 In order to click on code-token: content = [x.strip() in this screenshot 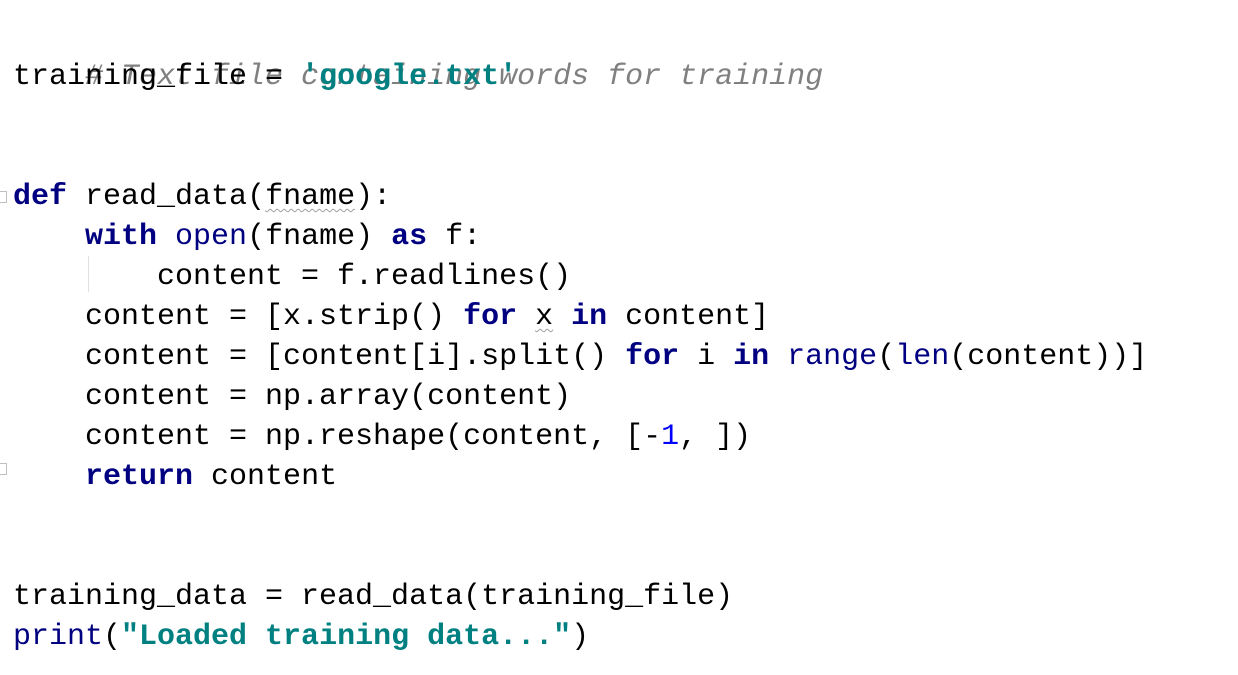, I will do `click(238, 317)`.